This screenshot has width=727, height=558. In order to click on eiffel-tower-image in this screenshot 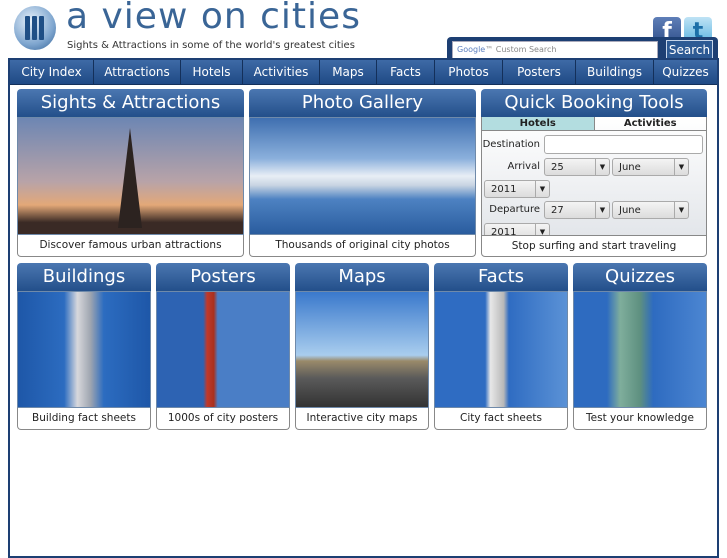, I will do `click(130, 176)`.